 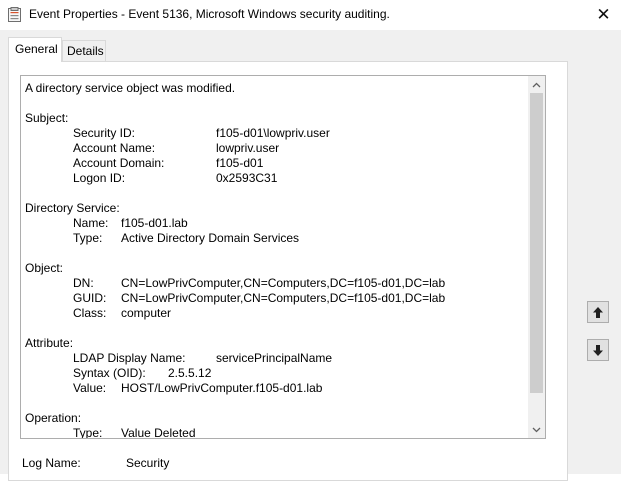 I want to click on field-label: DN:, so click(x=83, y=283).